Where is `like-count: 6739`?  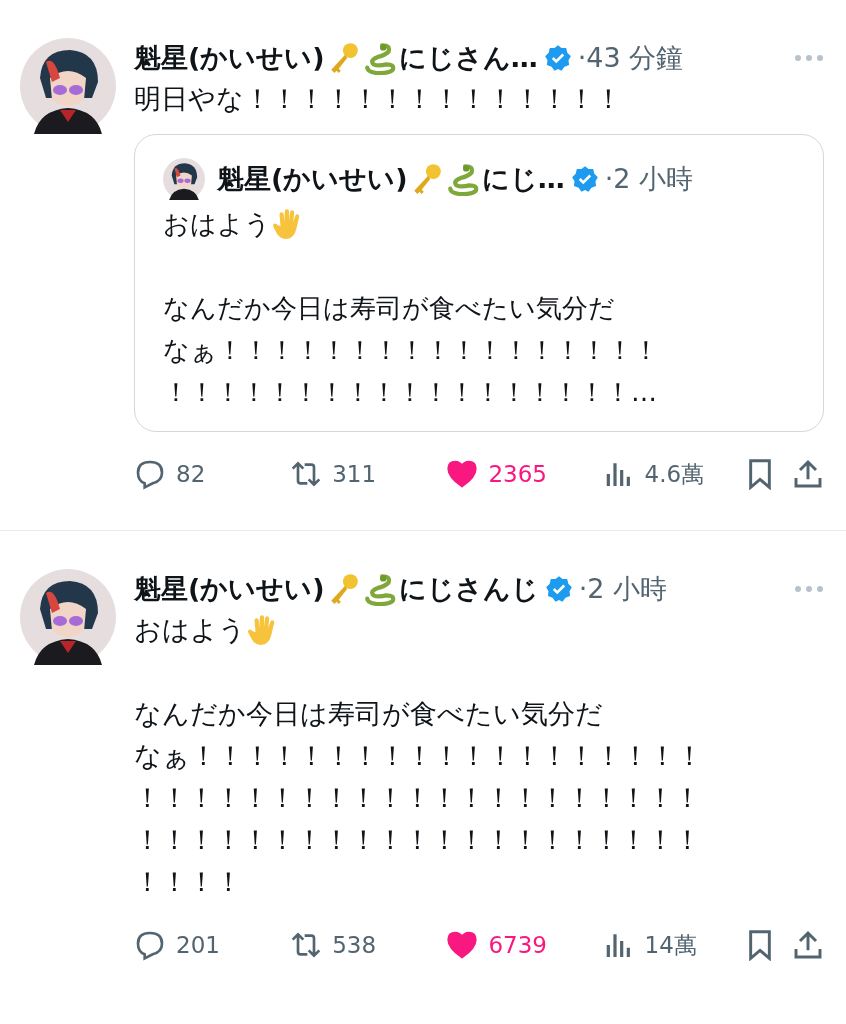 like-count: 6739 is located at coordinates (517, 945).